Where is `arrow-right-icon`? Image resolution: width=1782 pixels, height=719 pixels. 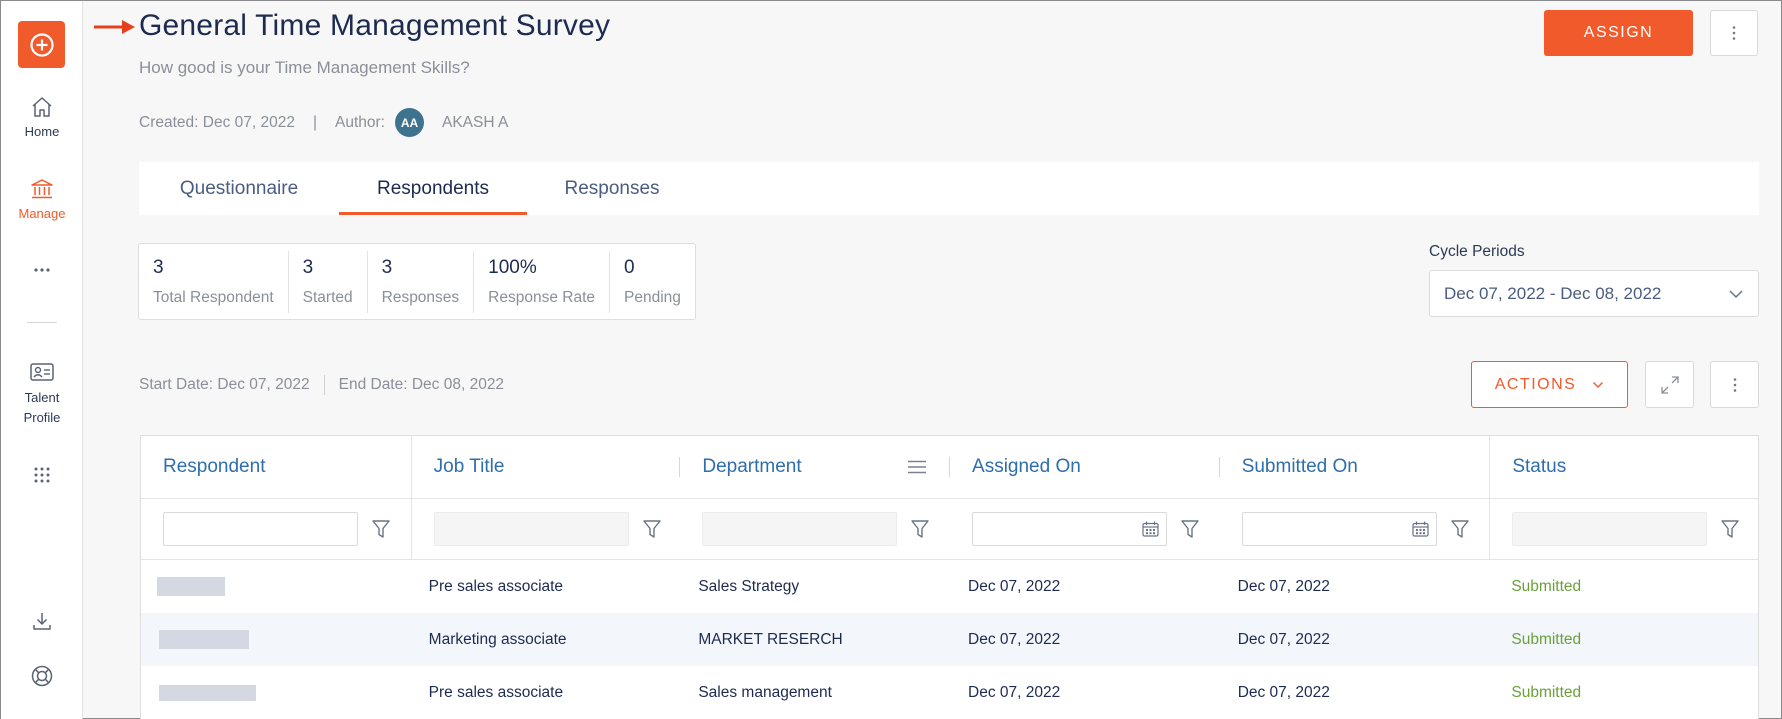 arrow-right-icon is located at coordinates (114, 27).